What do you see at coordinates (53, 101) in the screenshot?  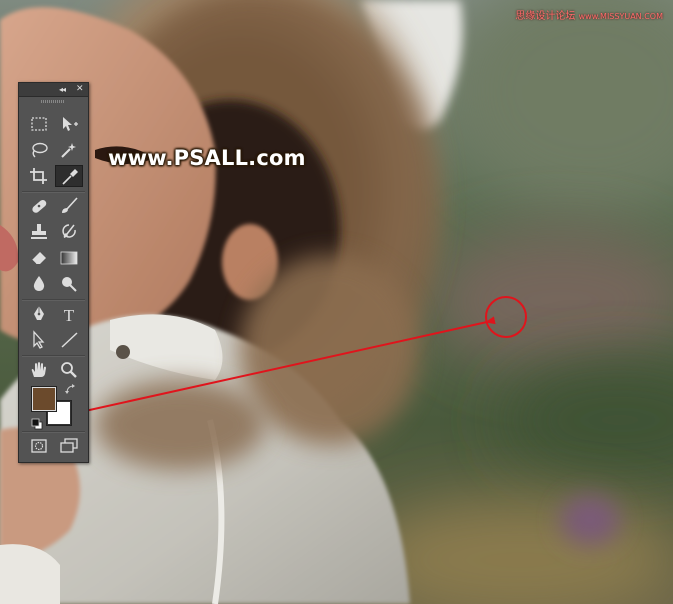 I see `panel-grip` at bounding box center [53, 101].